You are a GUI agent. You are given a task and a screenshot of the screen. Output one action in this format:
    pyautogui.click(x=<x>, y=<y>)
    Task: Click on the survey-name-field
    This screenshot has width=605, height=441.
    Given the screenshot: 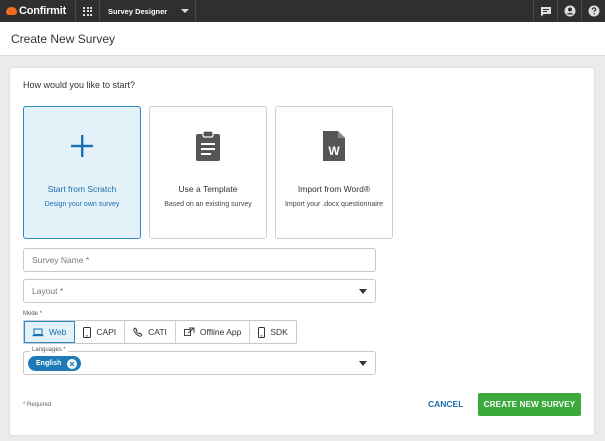 What is the action you would take?
    pyautogui.click(x=199, y=260)
    